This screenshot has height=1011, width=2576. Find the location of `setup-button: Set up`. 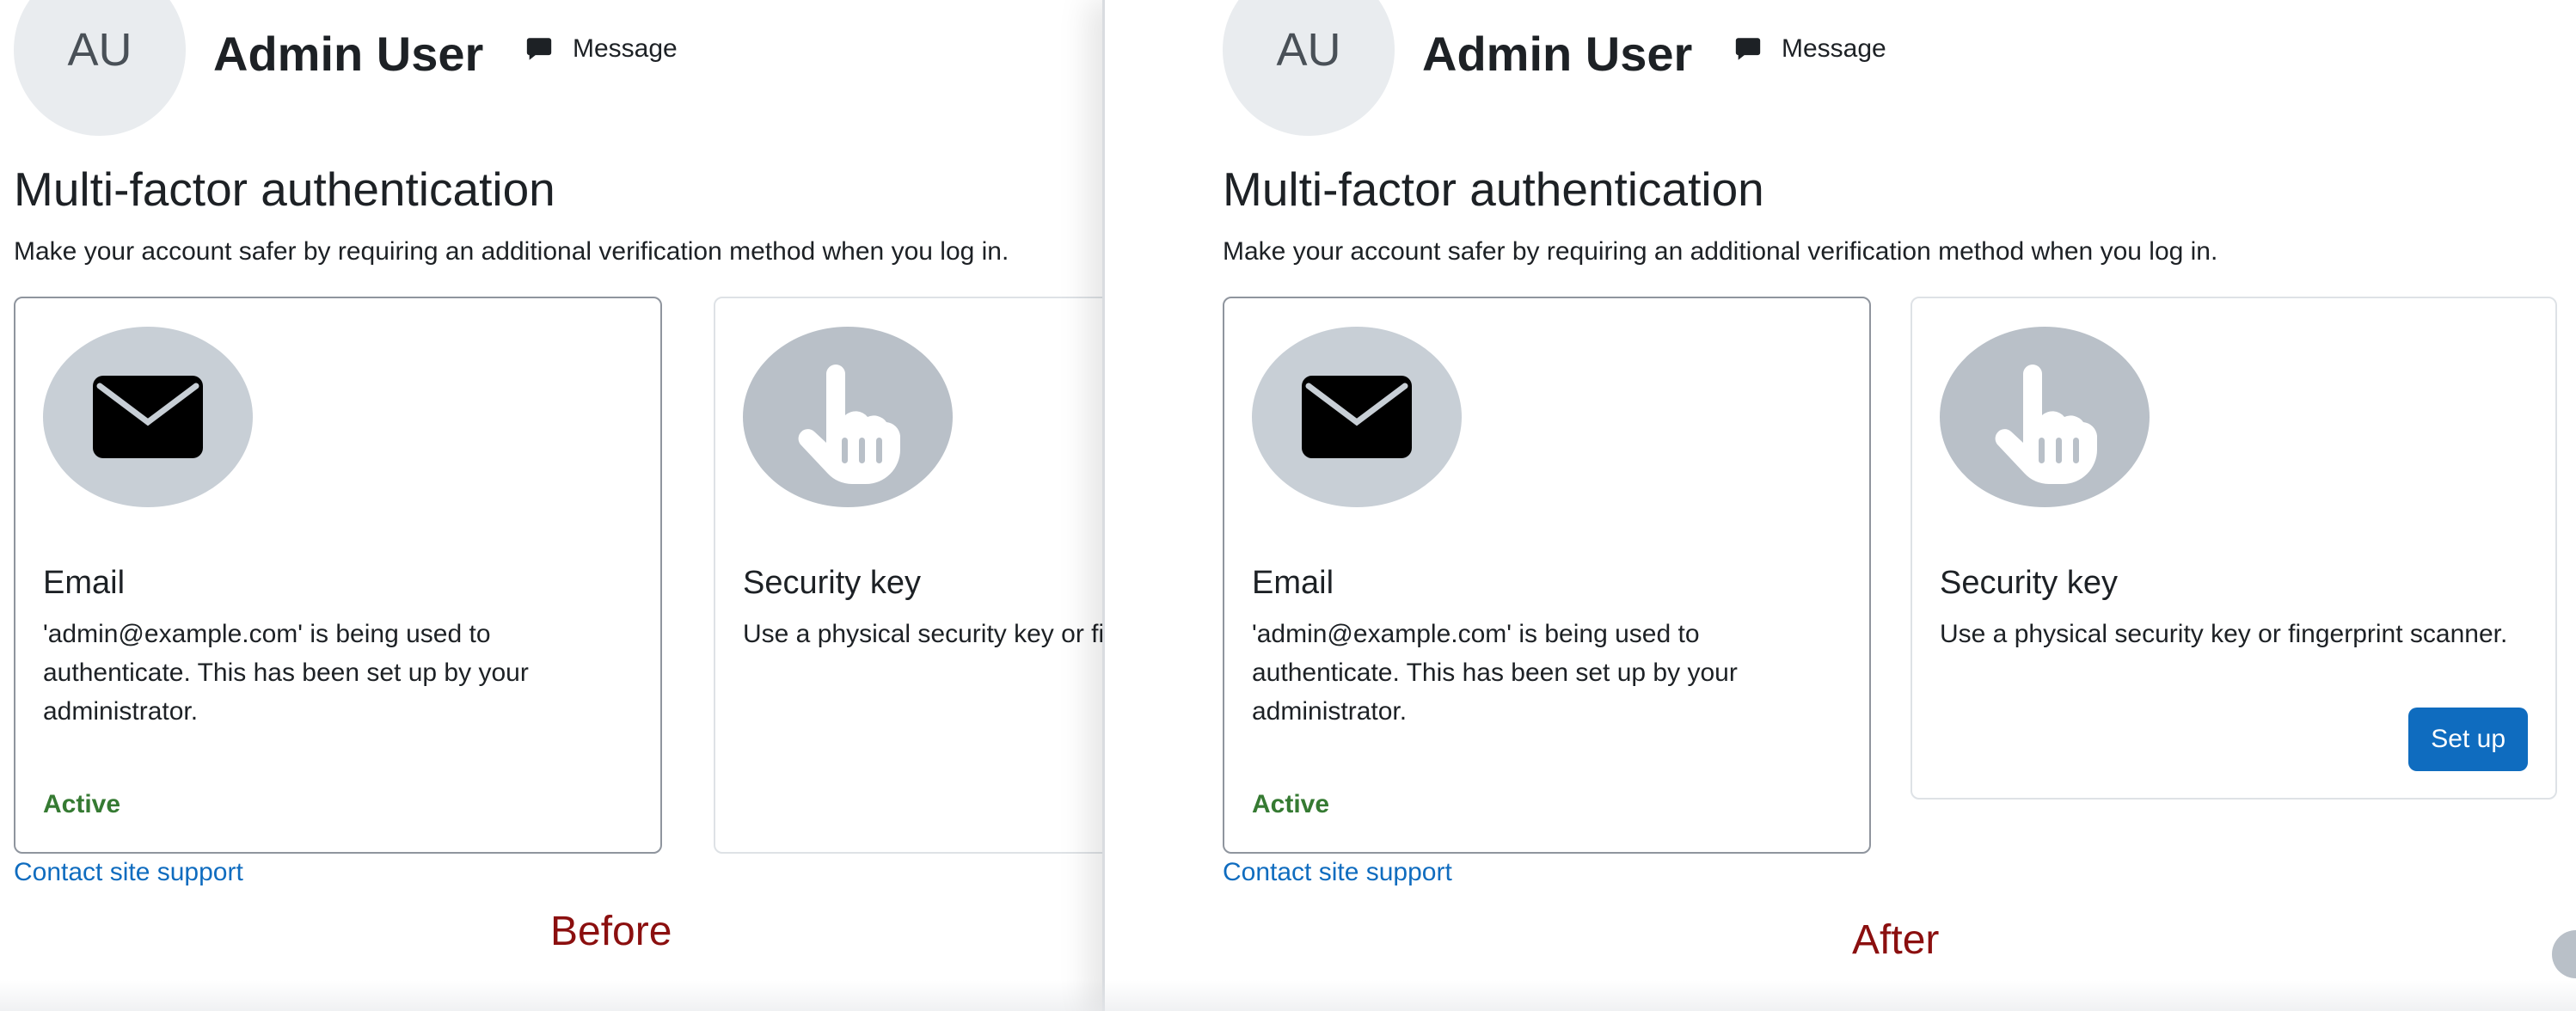

setup-button: Set up is located at coordinates (2468, 739).